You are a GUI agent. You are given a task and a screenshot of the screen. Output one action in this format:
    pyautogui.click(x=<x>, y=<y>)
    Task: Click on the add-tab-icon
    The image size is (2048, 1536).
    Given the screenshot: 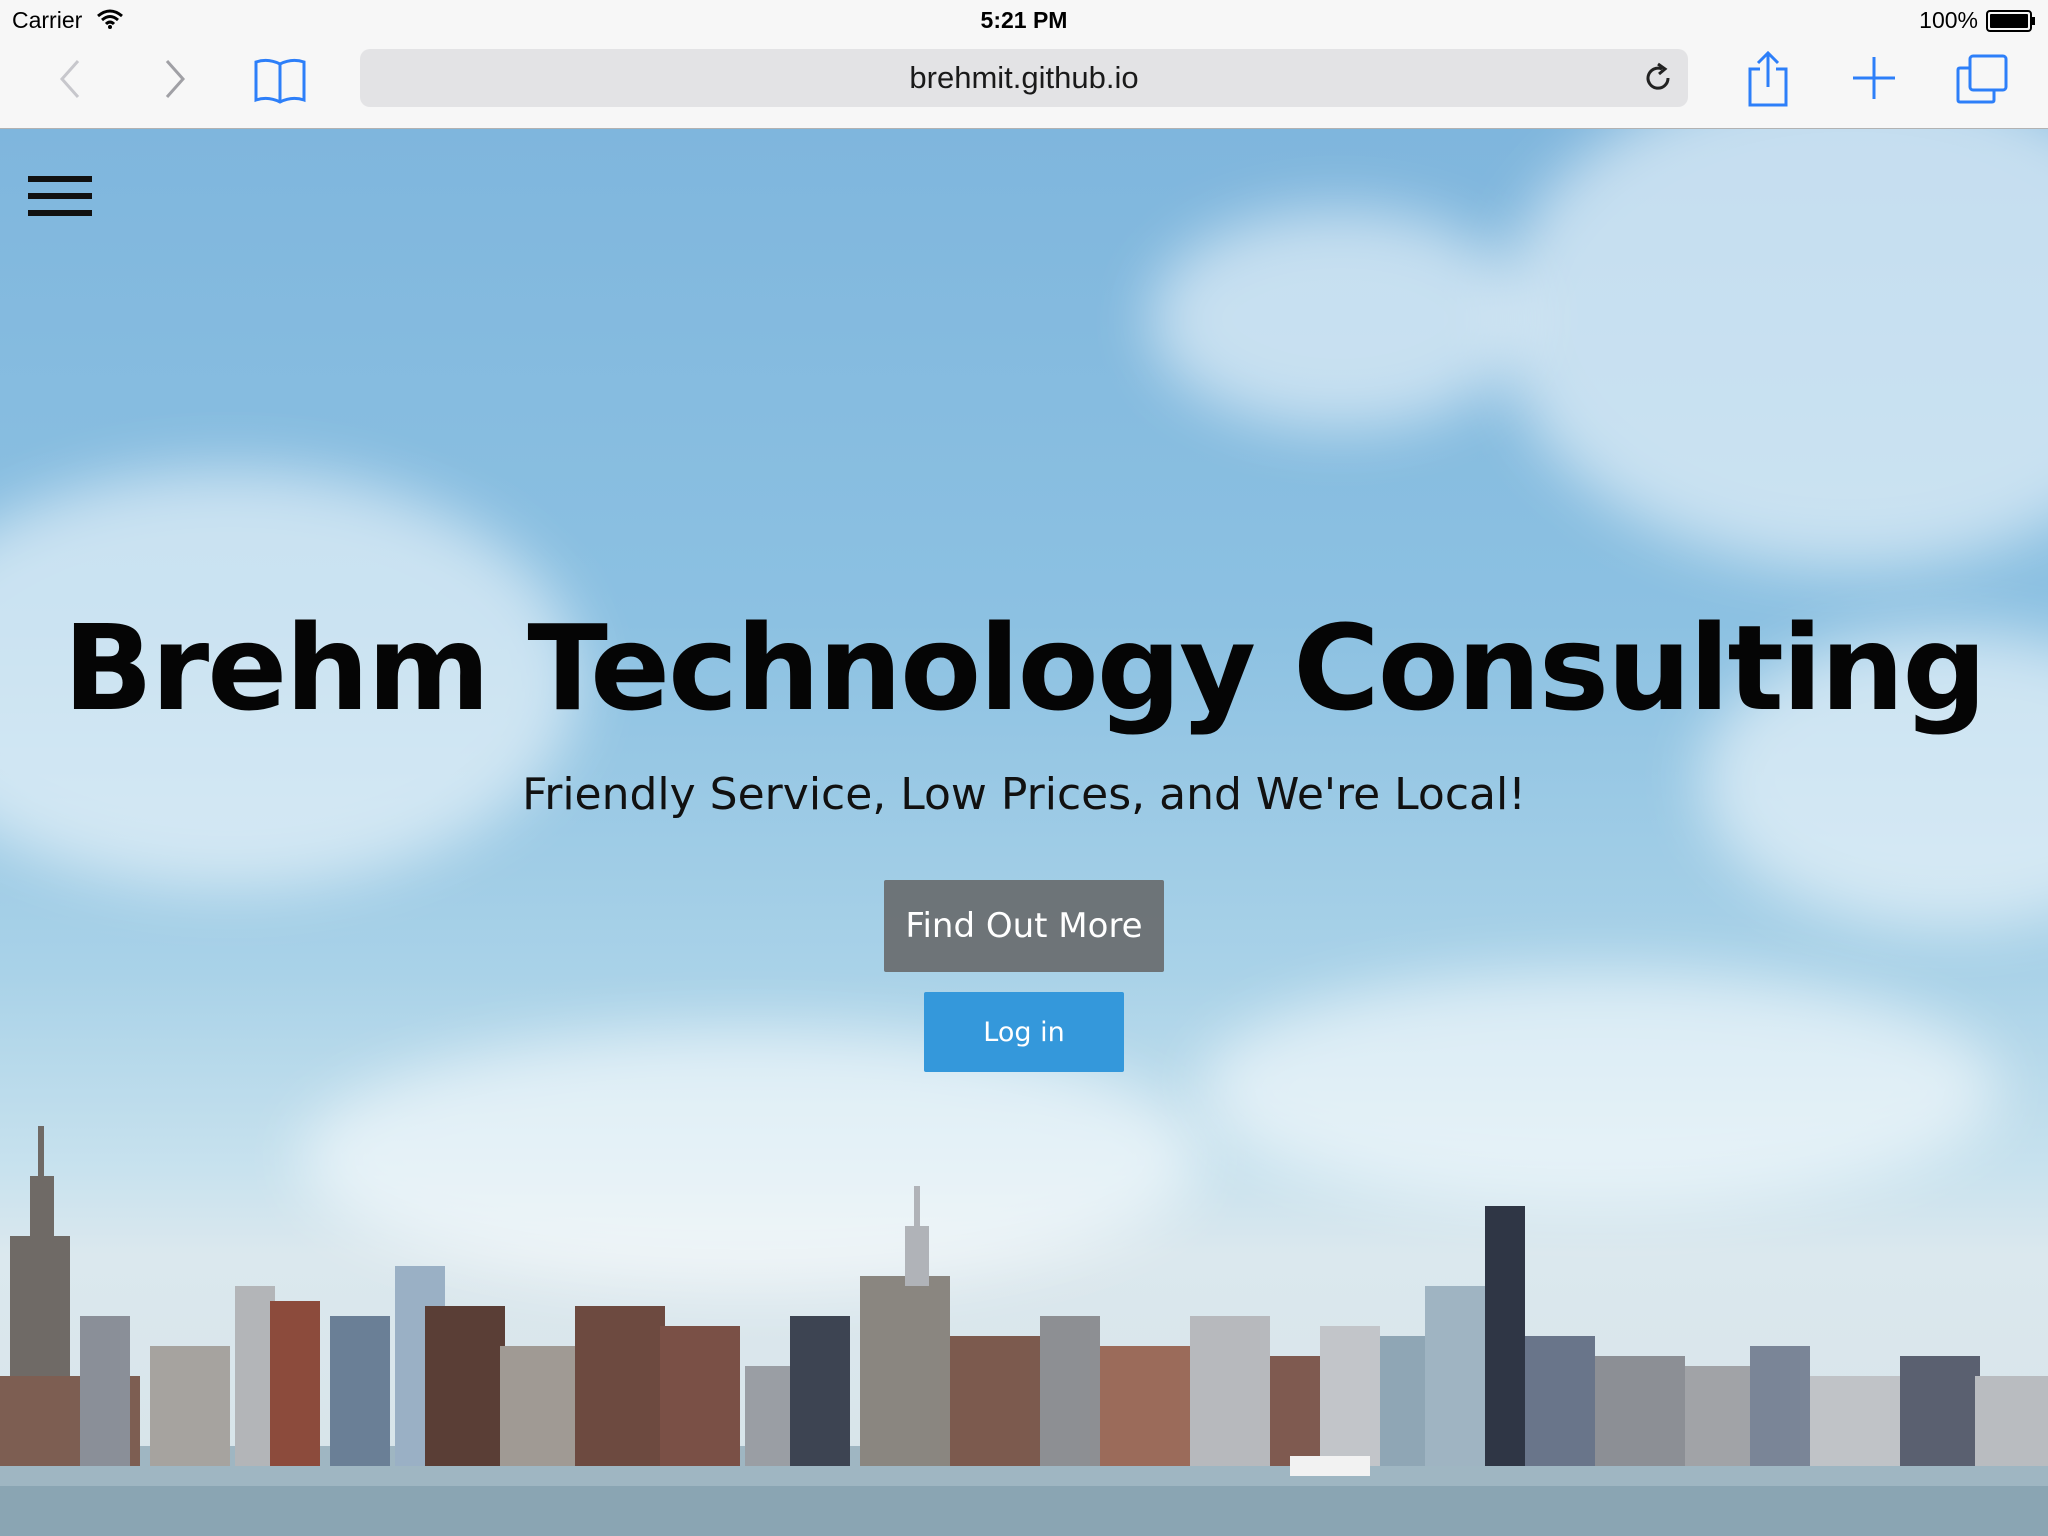 What is the action you would take?
    pyautogui.click(x=1874, y=78)
    